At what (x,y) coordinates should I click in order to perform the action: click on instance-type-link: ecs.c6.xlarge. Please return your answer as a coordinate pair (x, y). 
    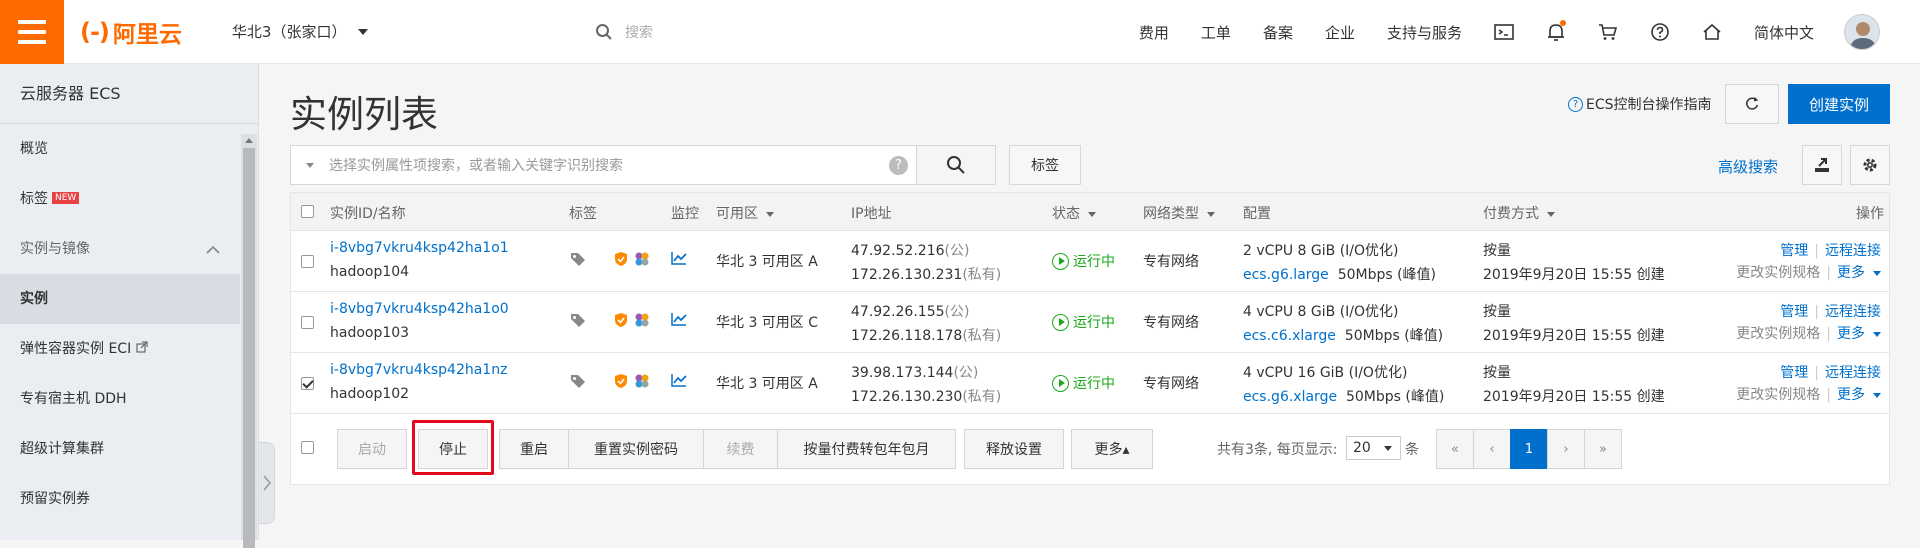
    Looking at the image, I should click on (1289, 336).